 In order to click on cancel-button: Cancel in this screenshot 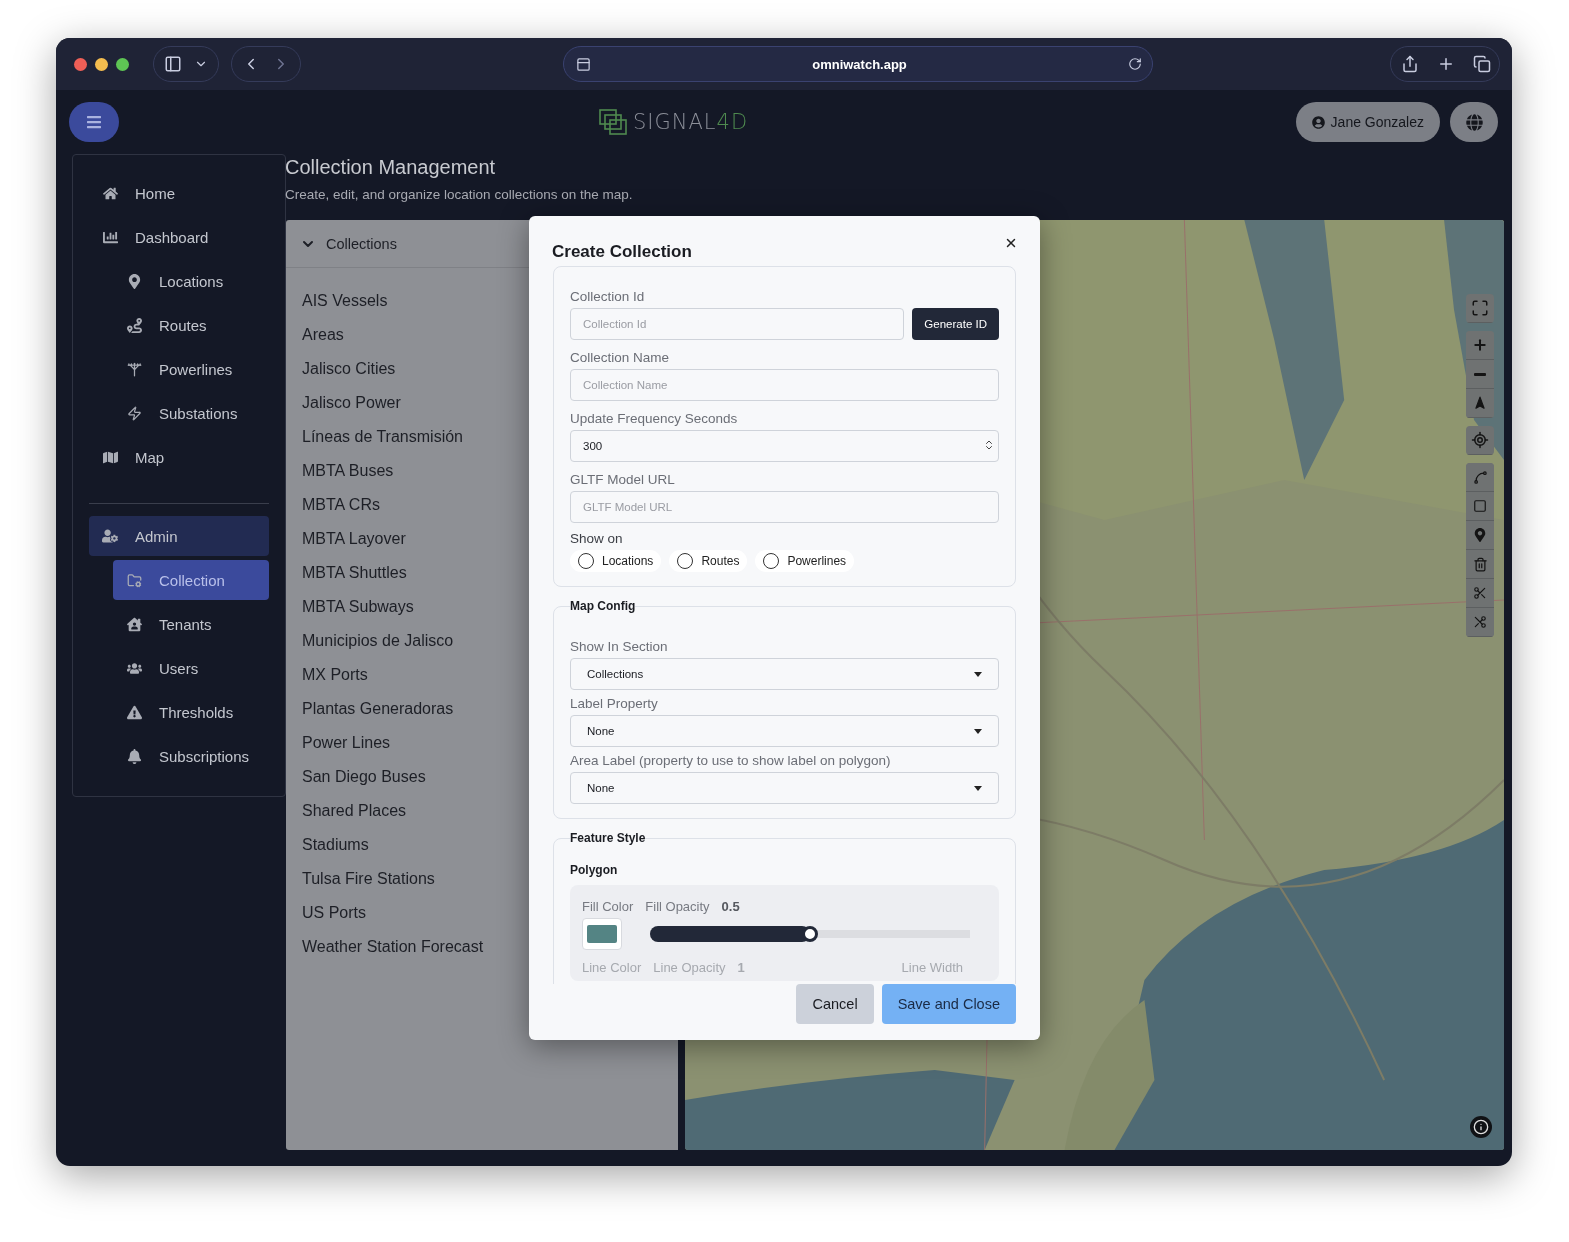, I will do `click(835, 1004)`.